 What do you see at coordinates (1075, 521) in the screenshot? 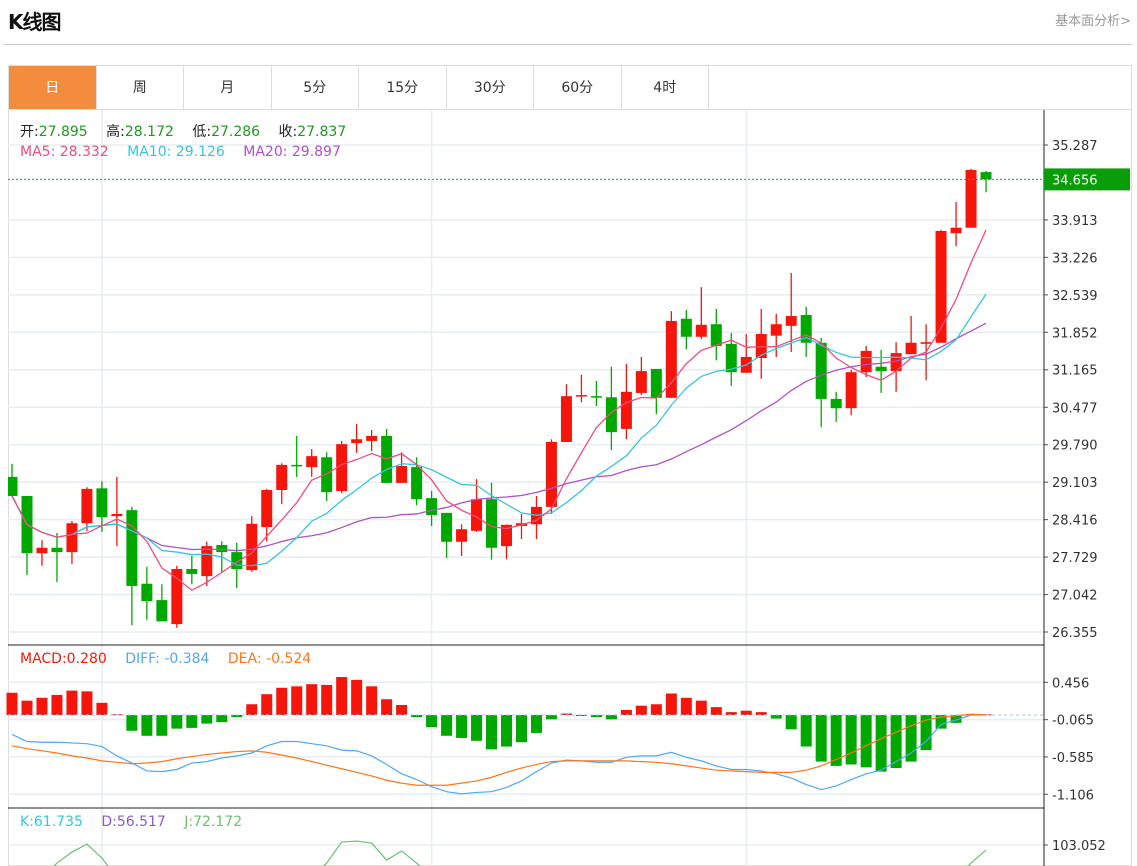
I see `price-tick-label: 28.416` at bounding box center [1075, 521].